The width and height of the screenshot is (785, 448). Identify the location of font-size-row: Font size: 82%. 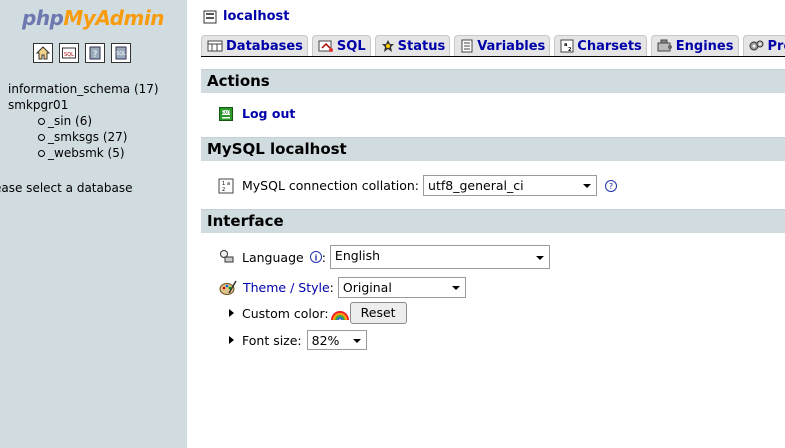
(298, 340).